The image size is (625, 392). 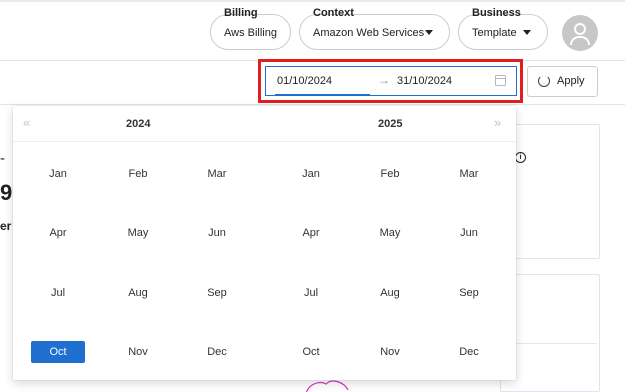 What do you see at coordinates (311, 233) in the screenshot?
I see `month-cell-right-apr: Apr` at bounding box center [311, 233].